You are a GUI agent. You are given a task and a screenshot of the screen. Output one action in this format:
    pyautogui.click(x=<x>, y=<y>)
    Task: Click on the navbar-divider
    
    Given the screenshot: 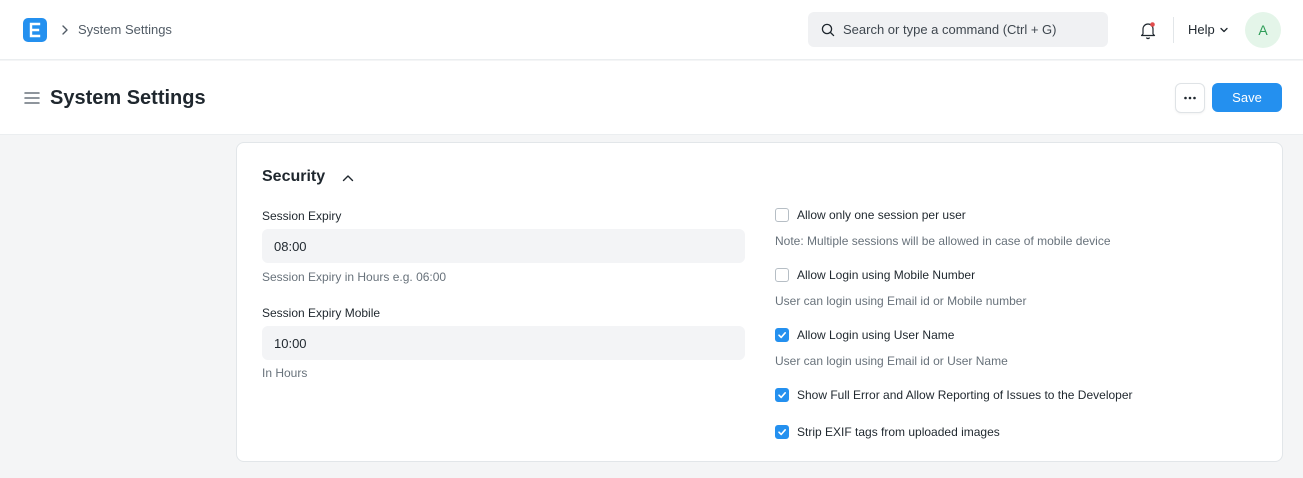 What is the action you would take?
    pyautogui.click(x=1173, y=30)
    